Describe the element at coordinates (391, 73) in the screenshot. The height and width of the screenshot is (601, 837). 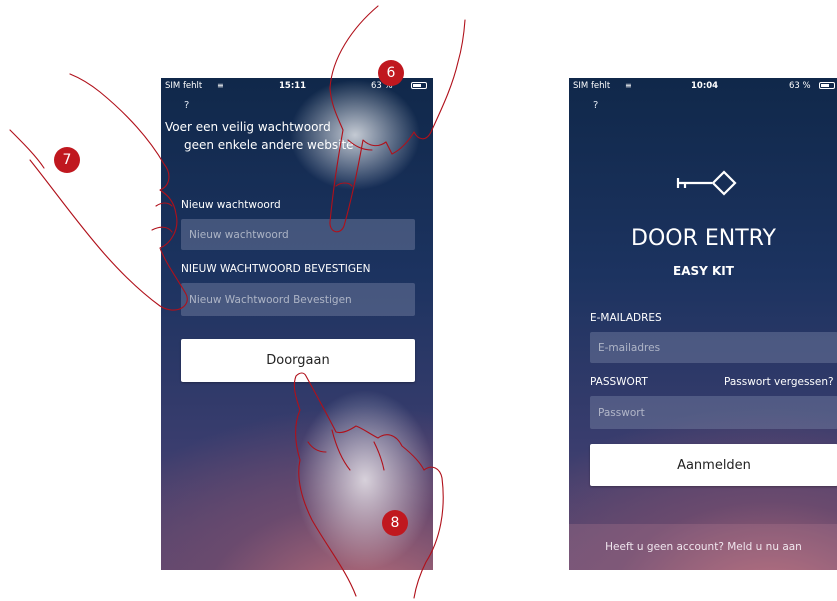
I see `callout-badge-6: 6` at that location.